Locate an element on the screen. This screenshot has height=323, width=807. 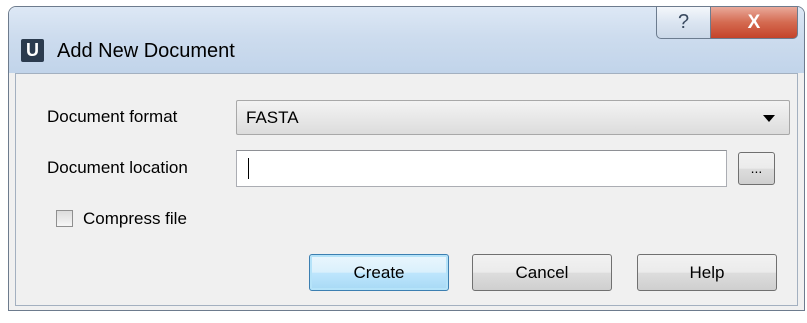
document-format-label: Document format is located at coordinates (112, 116).